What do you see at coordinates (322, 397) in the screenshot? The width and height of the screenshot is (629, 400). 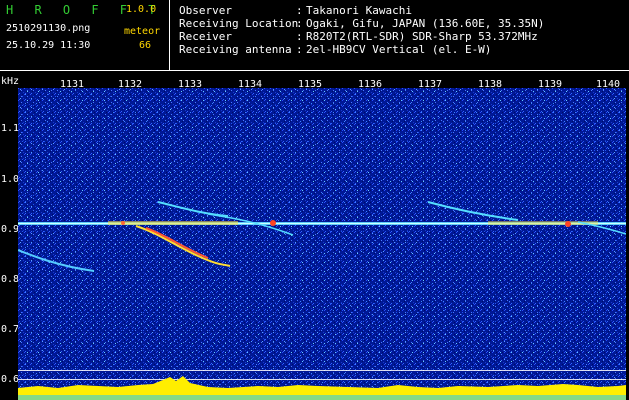 I see `signal-base` at bounding box center [322, 397].